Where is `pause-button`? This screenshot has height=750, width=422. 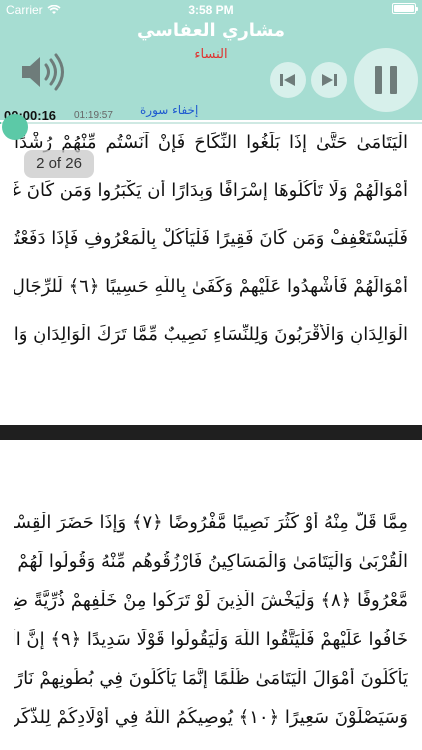 pause-button is located at coordinates (386, 80).